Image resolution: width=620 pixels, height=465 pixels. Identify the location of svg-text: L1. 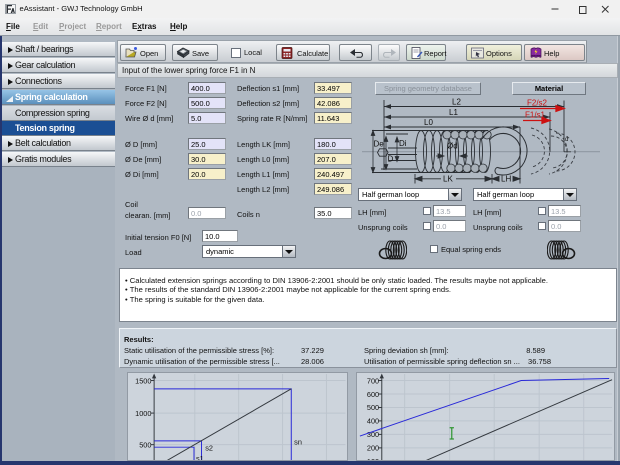
(453, 112).